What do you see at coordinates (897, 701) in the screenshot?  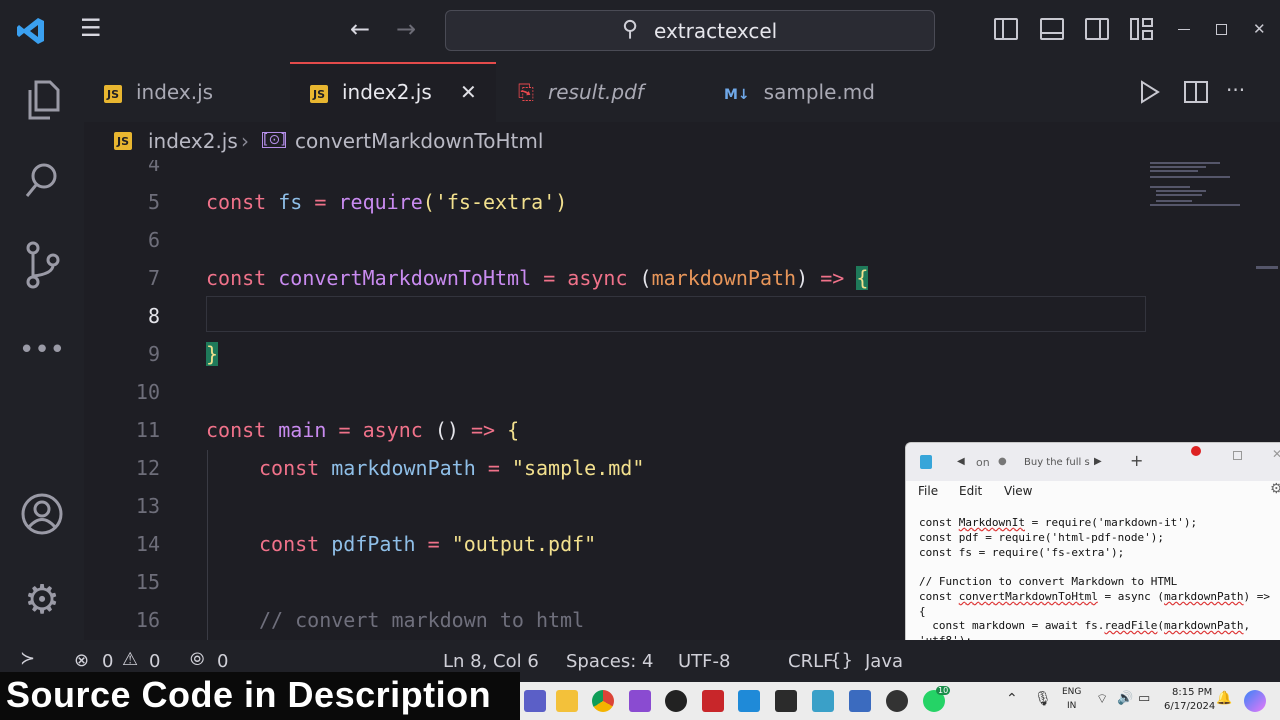 I see `obs-icon` at bounding box center [897, 701].